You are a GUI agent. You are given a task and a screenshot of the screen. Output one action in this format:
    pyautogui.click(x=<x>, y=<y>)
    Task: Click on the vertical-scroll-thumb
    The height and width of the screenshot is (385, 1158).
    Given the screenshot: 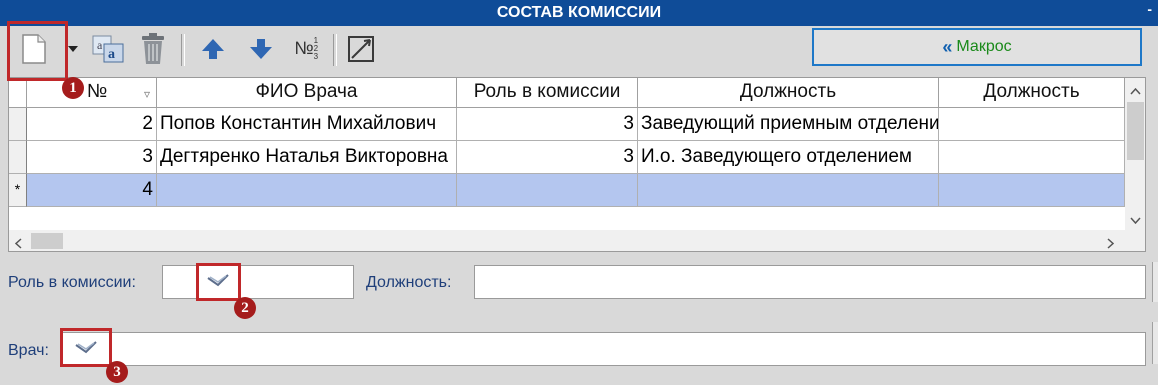 What is the action you would take?
    pyautogui.click(x=1135, y=131)
    